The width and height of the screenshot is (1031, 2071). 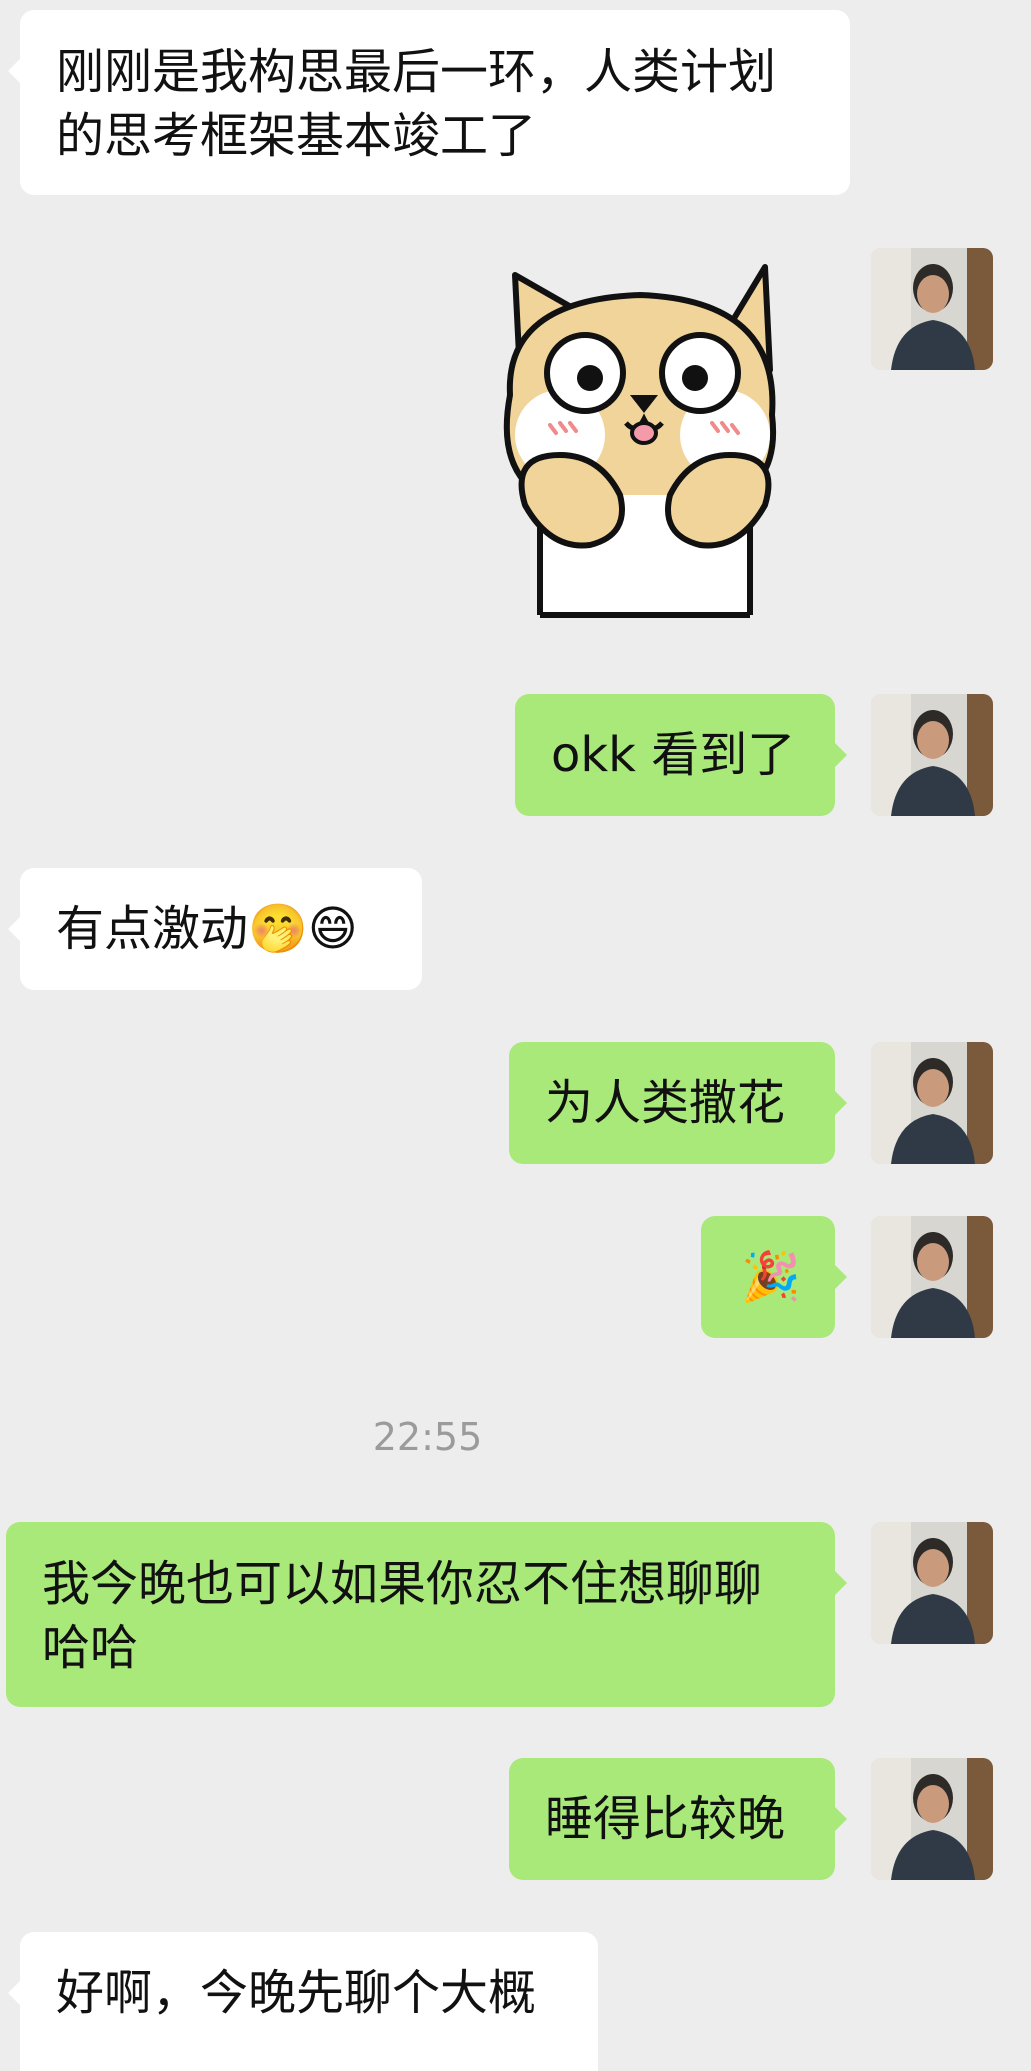 What do you see at coordinates (402, 1616) in the screenshot?
I see `message-text: 我今晚也可以如果你忍不住想聊聊哈哈` at bounding box center [402, 1616].